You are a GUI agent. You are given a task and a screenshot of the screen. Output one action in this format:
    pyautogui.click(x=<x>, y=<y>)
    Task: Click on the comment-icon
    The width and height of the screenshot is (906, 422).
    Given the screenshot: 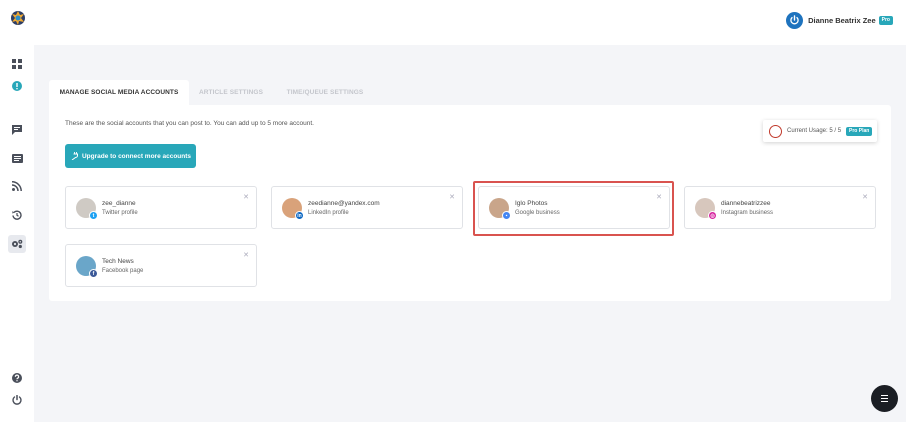 What is the action you would take?
    pyautogui.click(x=17, y=130)
    